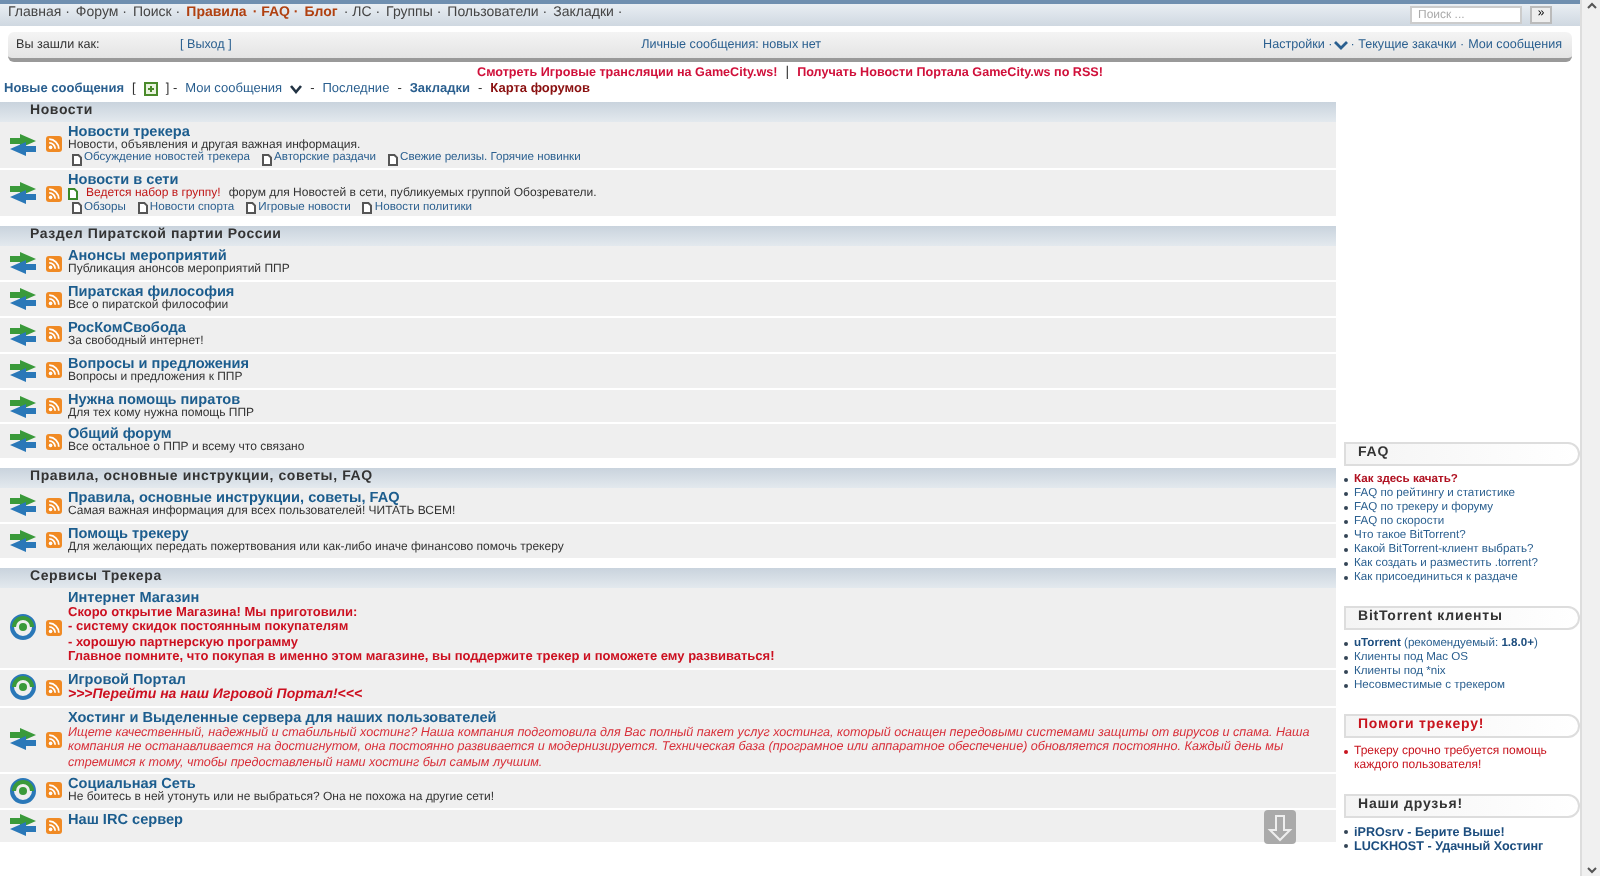  Describe the element at coordinates (296, 89) in the screenshot. I see `caret-icon` at that location.